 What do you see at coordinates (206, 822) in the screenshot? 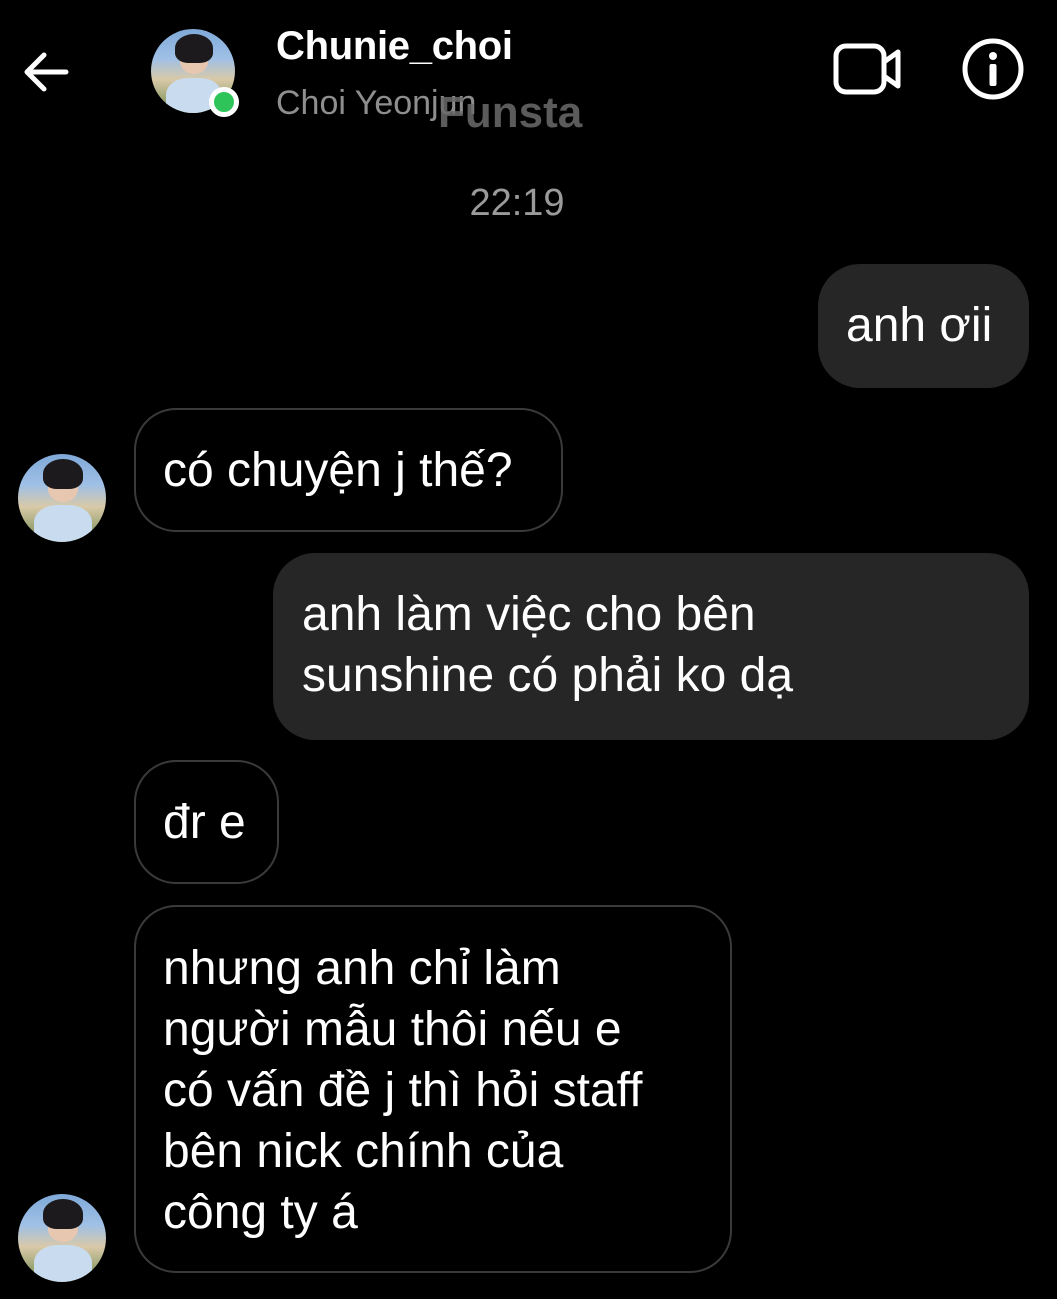
I see `incoming-message: đr e` at bounding box center [206, 822].